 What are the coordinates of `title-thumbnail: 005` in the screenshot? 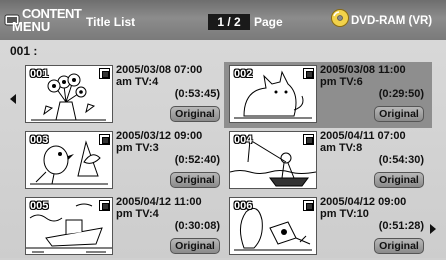 It's located at (69, 226).